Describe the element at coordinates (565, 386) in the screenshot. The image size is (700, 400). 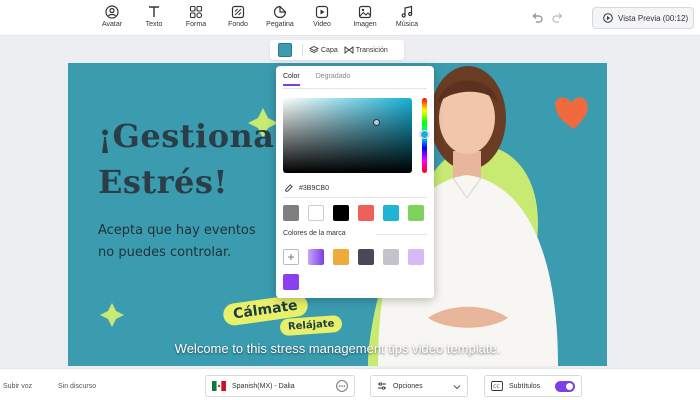
I see `subtitles-toggle` at that location.